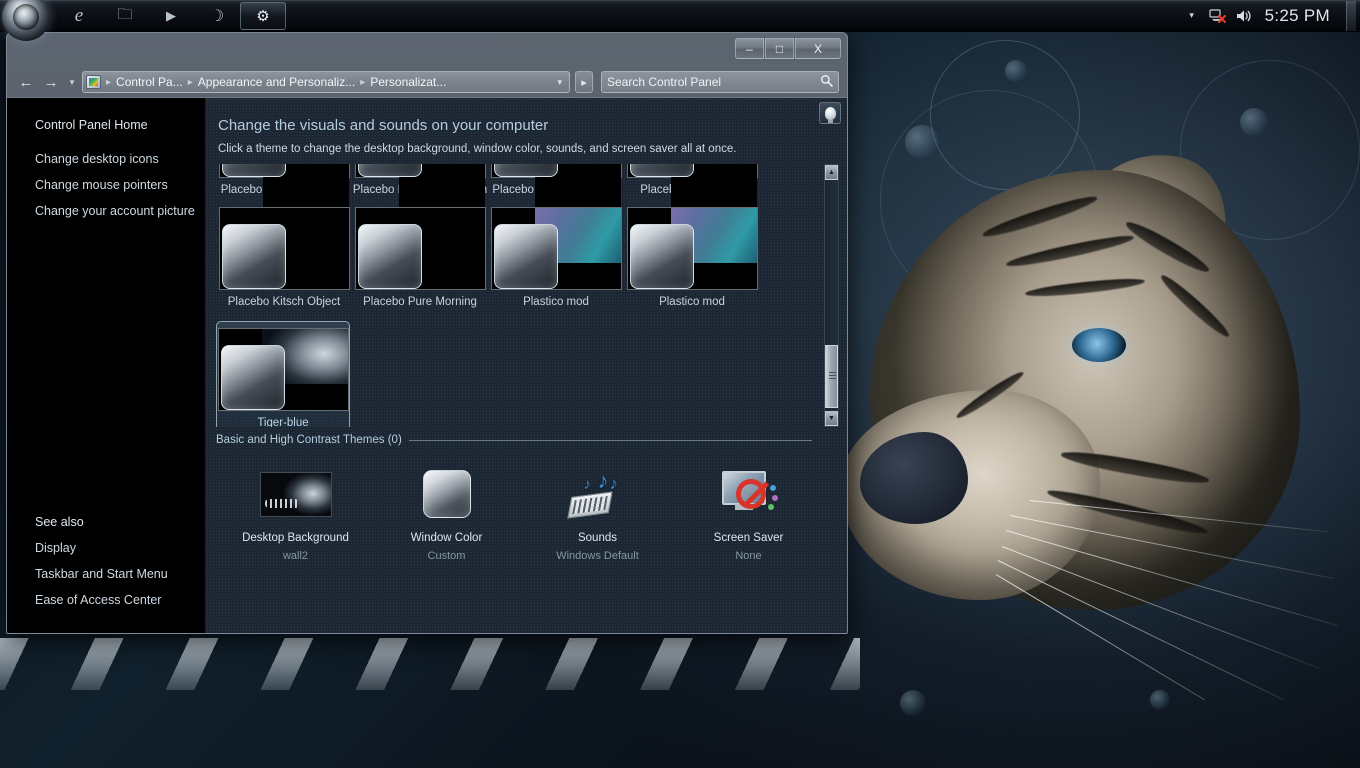 This screenshot has width=1360, height=768. I want to click on scroll-down-arrow-icon: ▼, so click(831, 418).